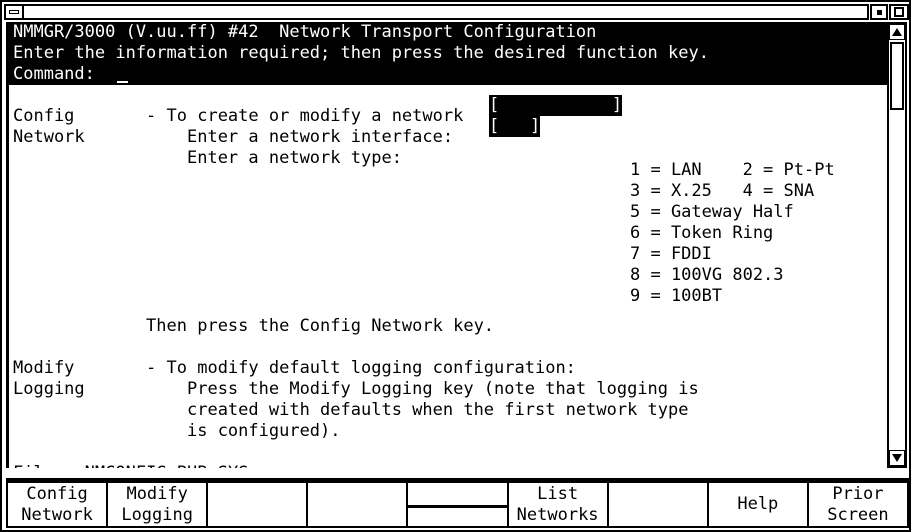 The height and width of the screenshot is (532, 911). I want to click on network-type-option: 3 = X.25 4 = SNA, so click(722, 191).